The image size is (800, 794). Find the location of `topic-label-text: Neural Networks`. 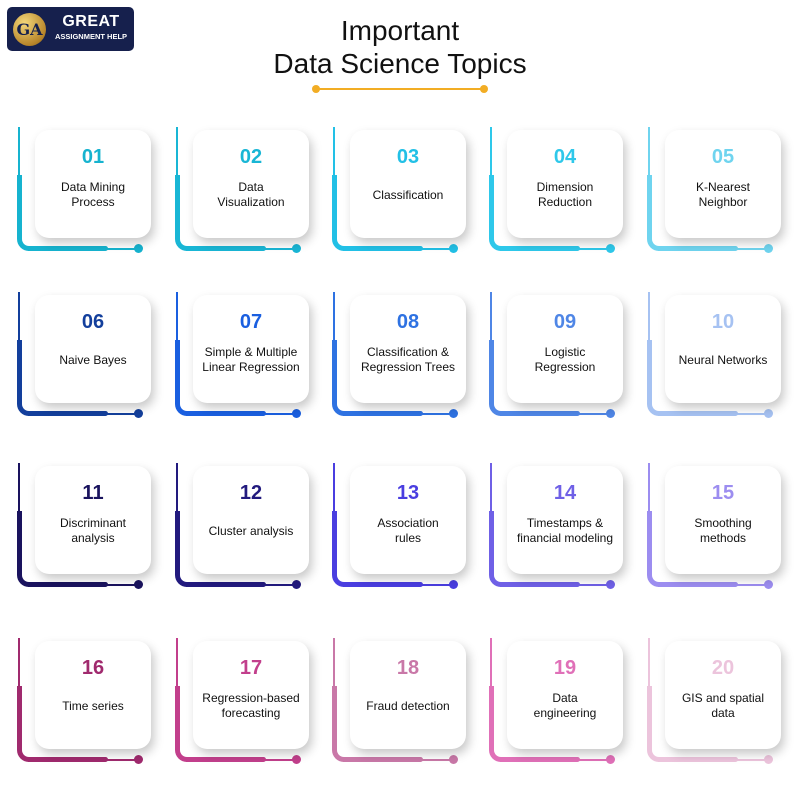

topic-label-text: Neural Networks is located at coordinates (723, 359).